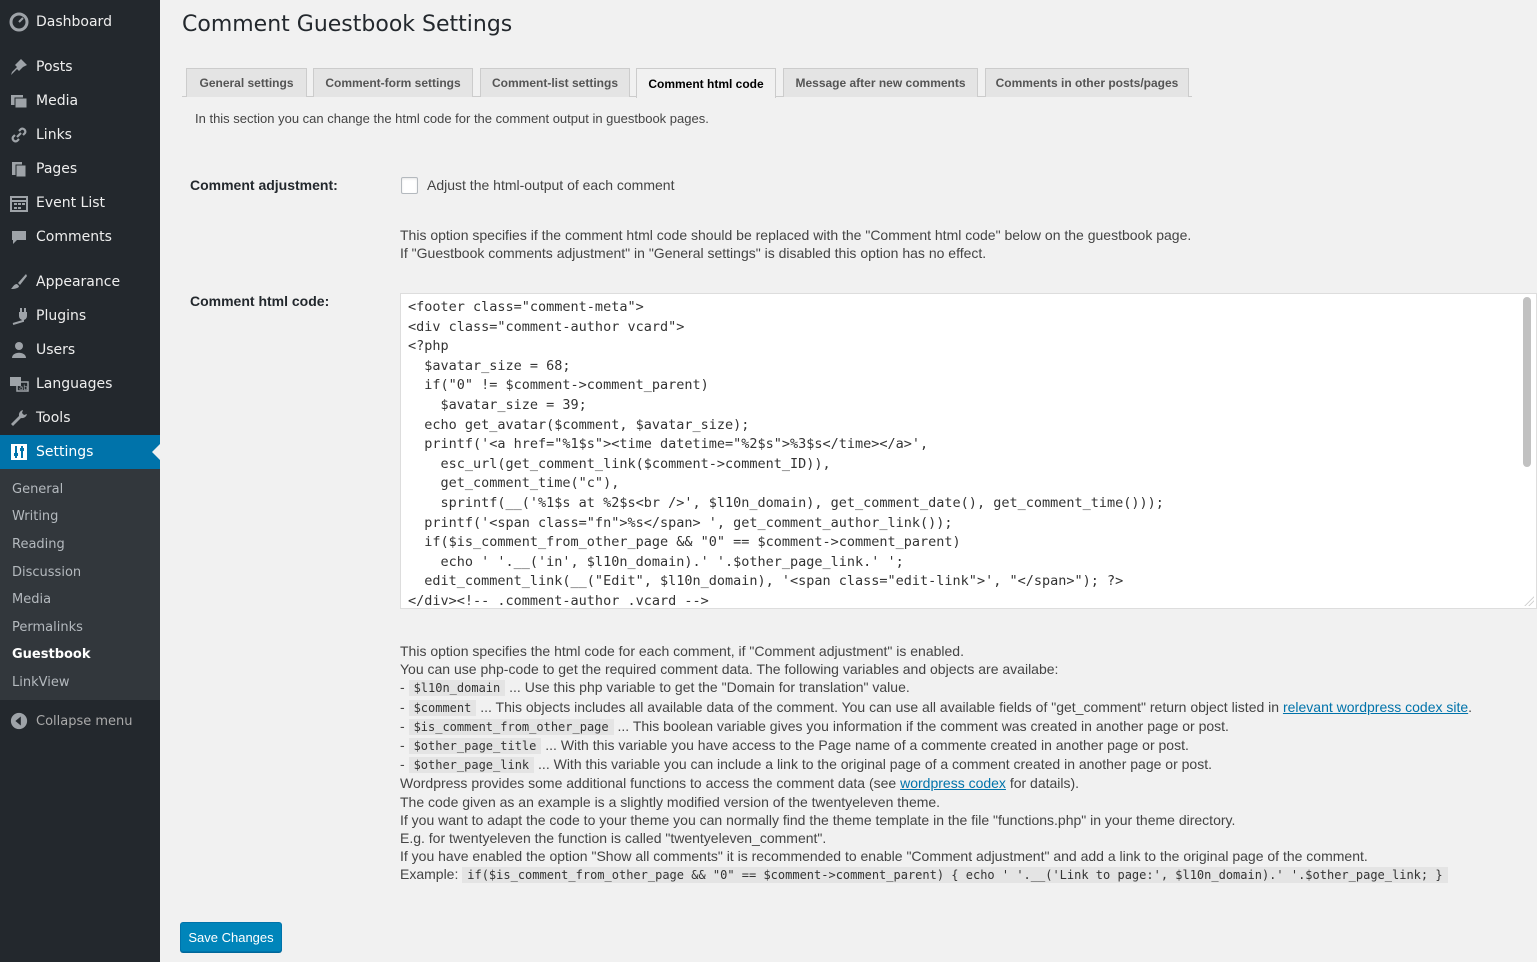  Describe the element at coordinates (19, 418) in the screenshot. I see `wrench-icon` at that location.